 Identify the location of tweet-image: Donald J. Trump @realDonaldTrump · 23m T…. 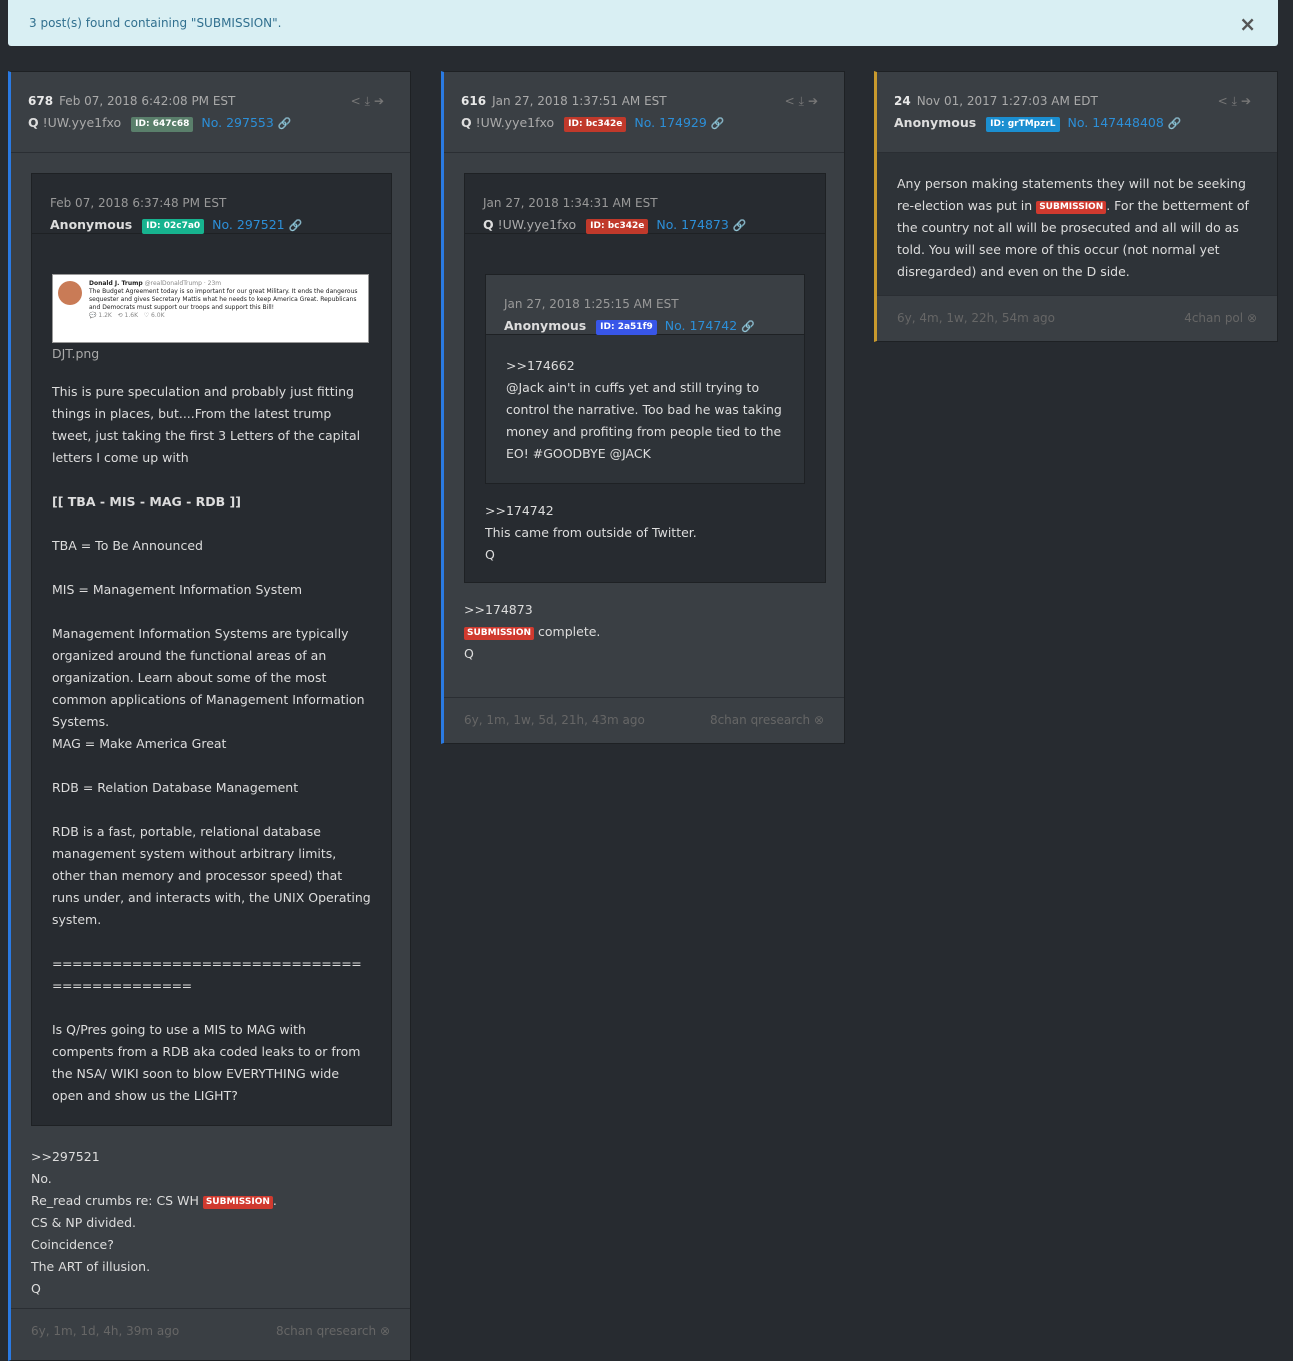
(210, 308).